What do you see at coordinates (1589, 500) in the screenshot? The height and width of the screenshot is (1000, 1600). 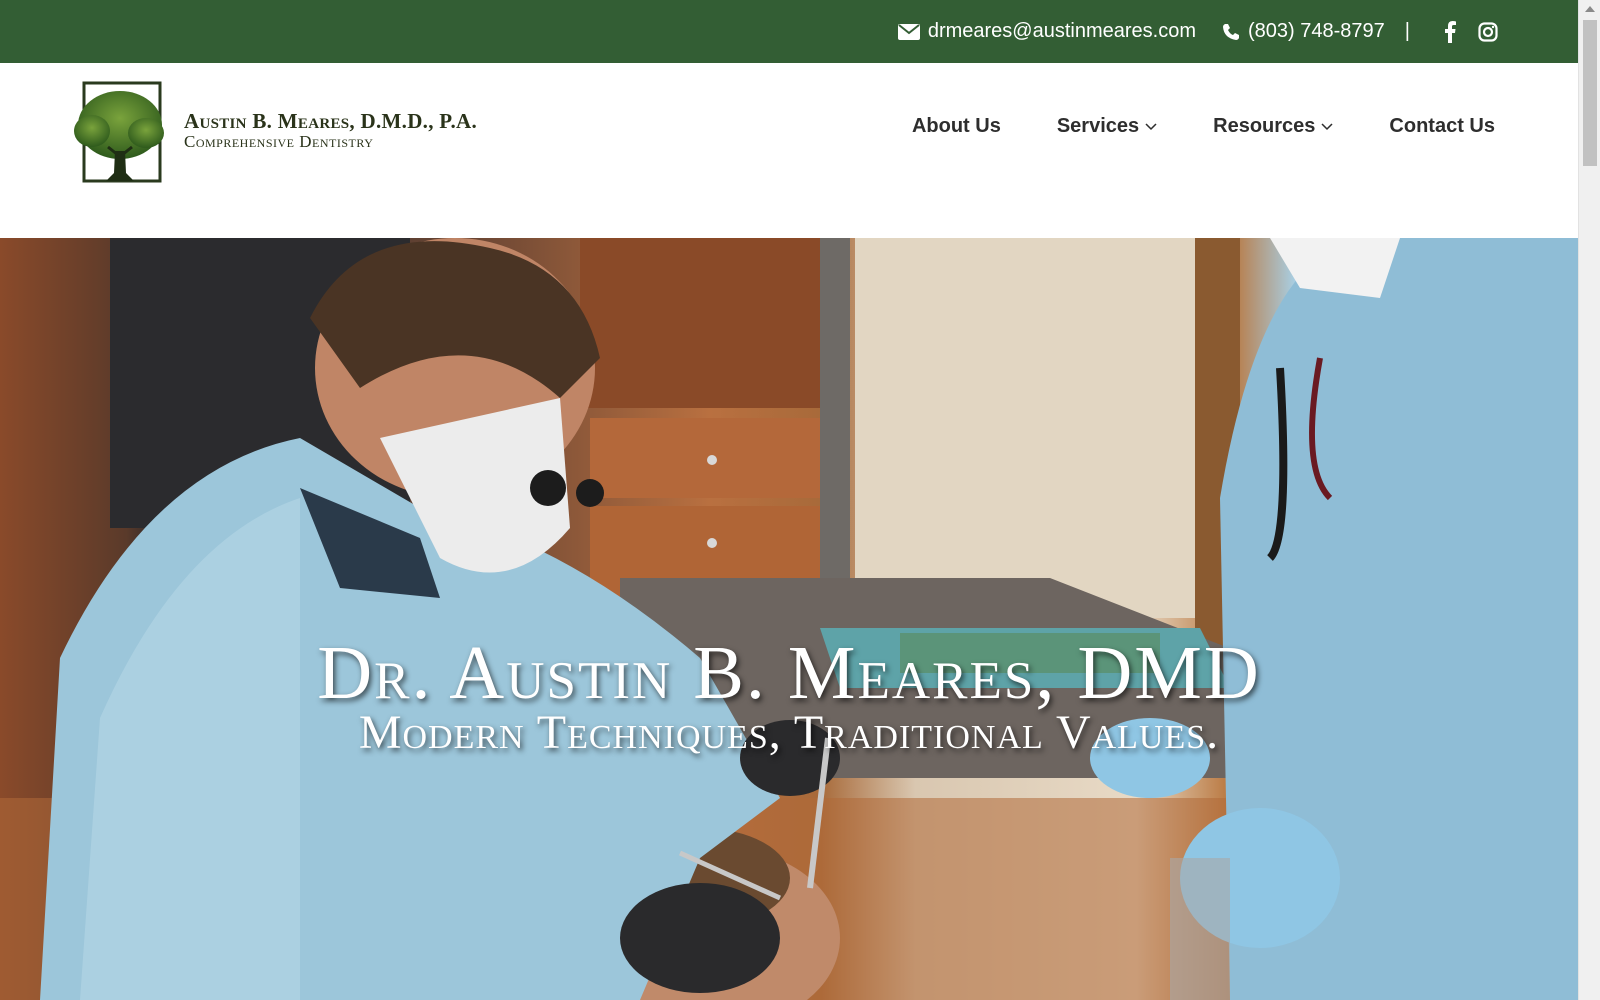 I see `page-scrollbar` at bounding box center [1589, 500].